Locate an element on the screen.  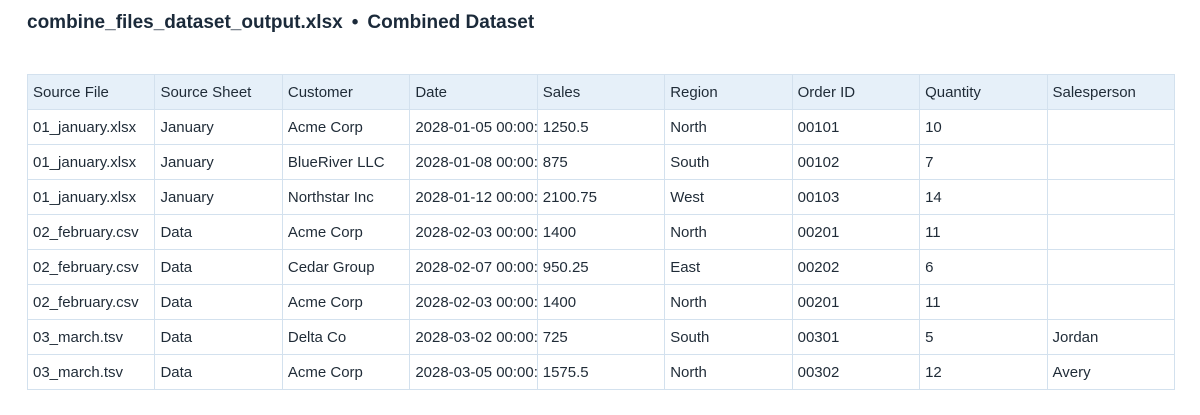
cell-sales: 950.25 is located at coordinates (601, 267).